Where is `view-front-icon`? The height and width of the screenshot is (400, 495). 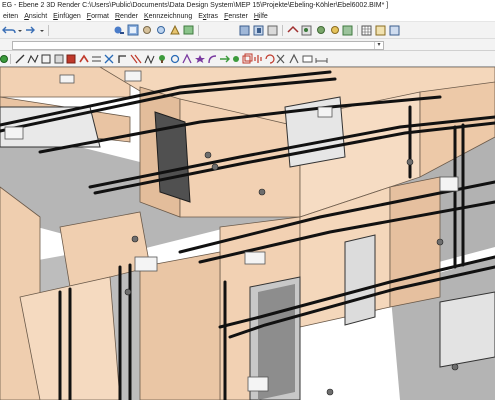 view-front-icon is located at coordinates (244, 30).